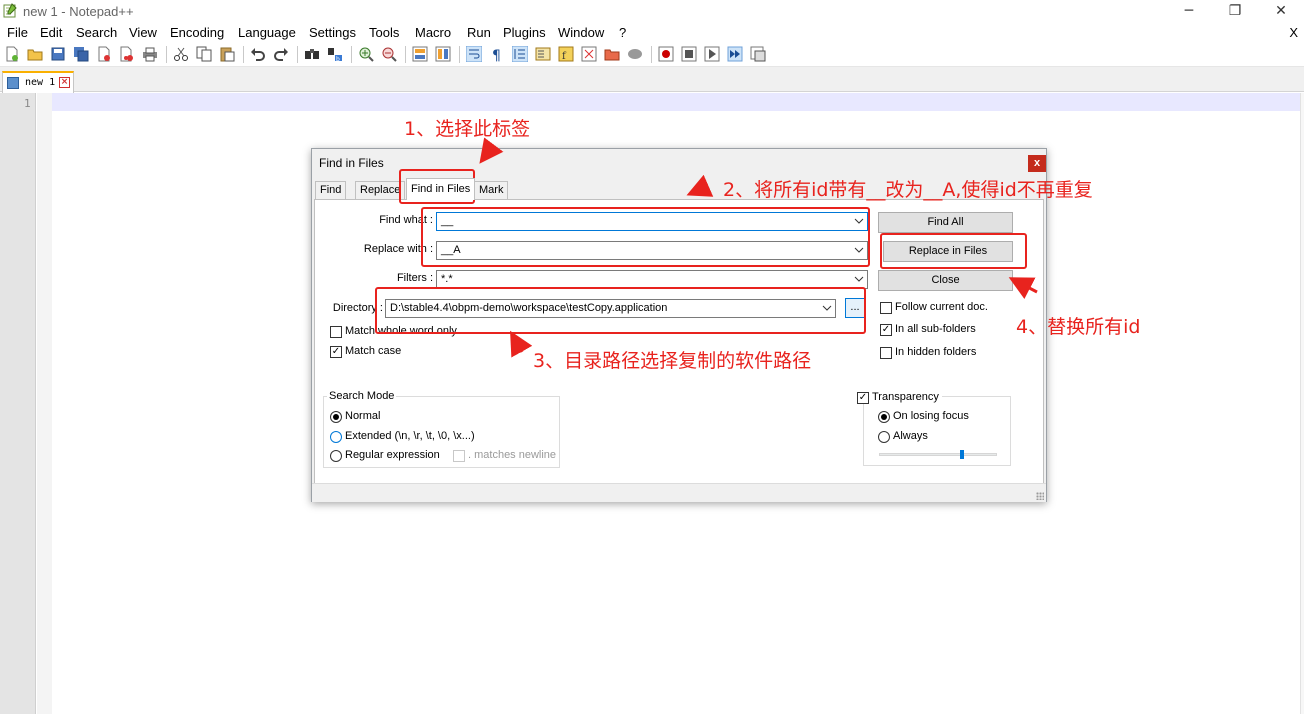 The image size is (1304, 714). Describe the element at coordinates (357, 308) in the screenshot. I see `directory-label: Directory :` at that location.